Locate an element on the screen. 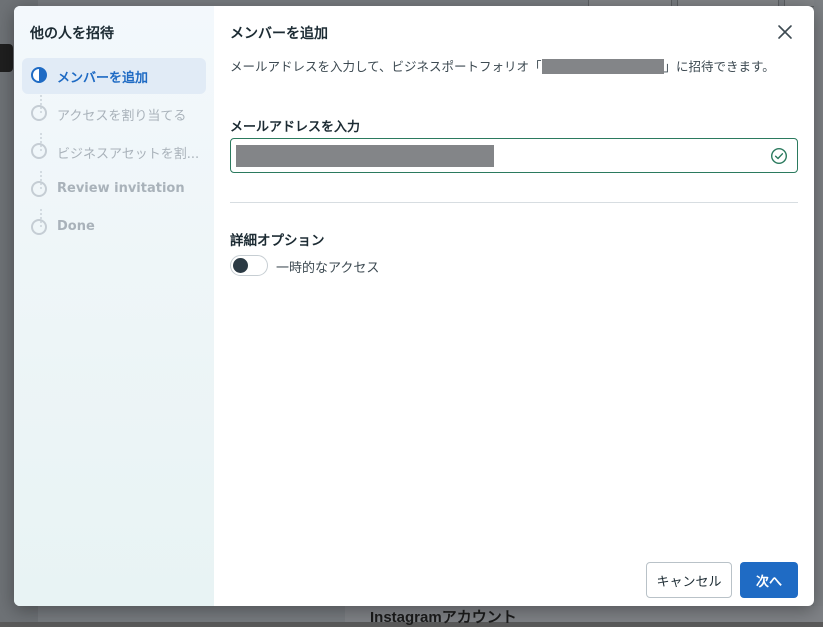  step-add-members: メンバーを追加 is located at coordinates (114, 76).